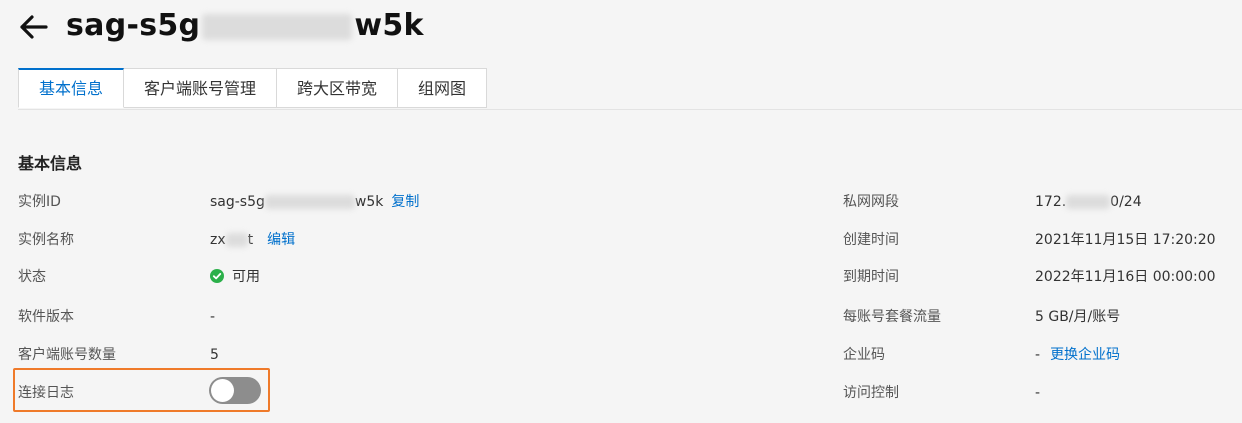 The width and height of the screenshot is (1242, 423). What do you see at coordinates (892, 317) in the screenshot?
I see `traffic-package-label: 每账号套餐流量` at bounding box center [892, 317].